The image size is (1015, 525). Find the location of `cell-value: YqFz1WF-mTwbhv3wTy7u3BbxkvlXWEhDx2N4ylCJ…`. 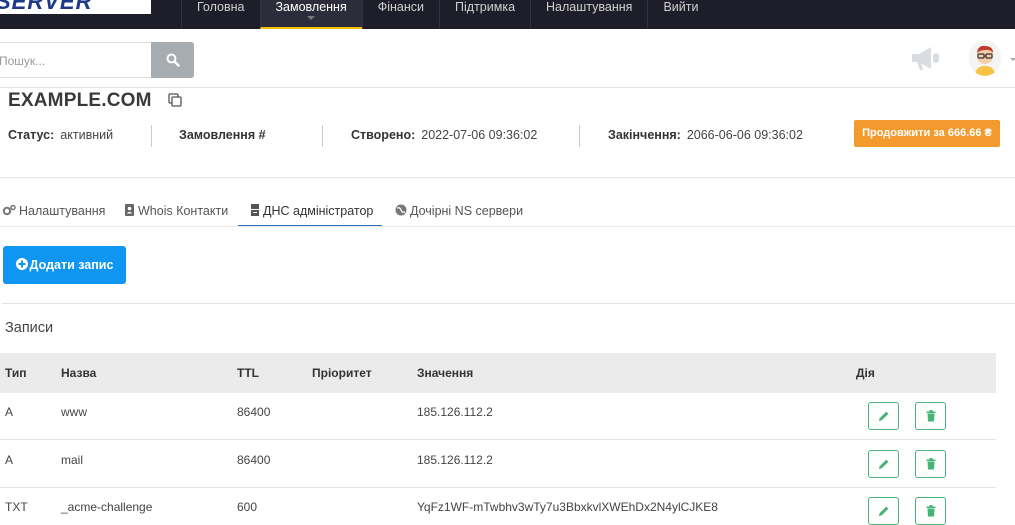

cell-value: YqFz1WF-mTwbhv3wTy7u3BbxkvlXWEhDx2N4ylCJ… is located at coordinates (567, 507).